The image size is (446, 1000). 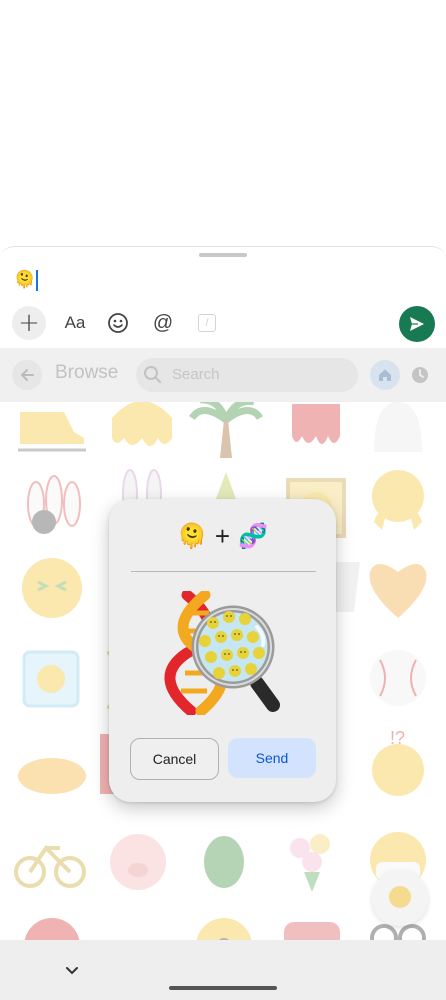 I want to click on format-text-icon: Aa, so click(x=75, y=322).